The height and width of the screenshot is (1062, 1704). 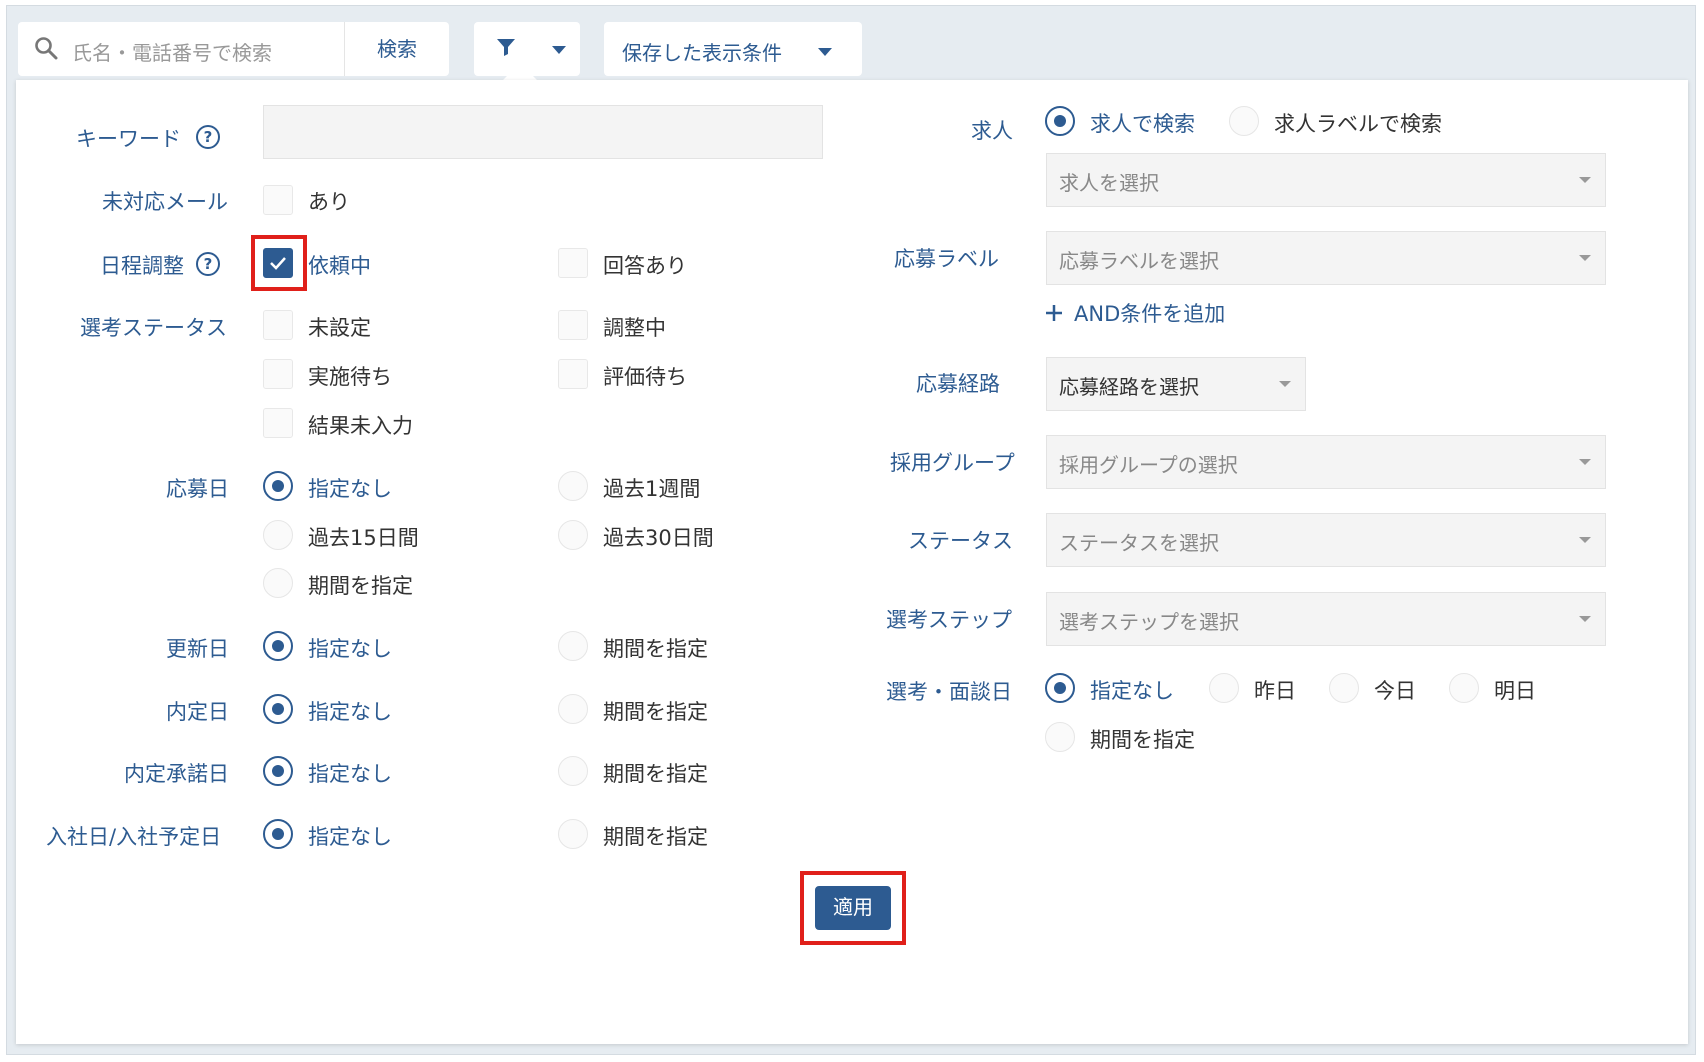 I want to click on selection-step-select: 選考ステップを選択, so click(x=1326, y=619).